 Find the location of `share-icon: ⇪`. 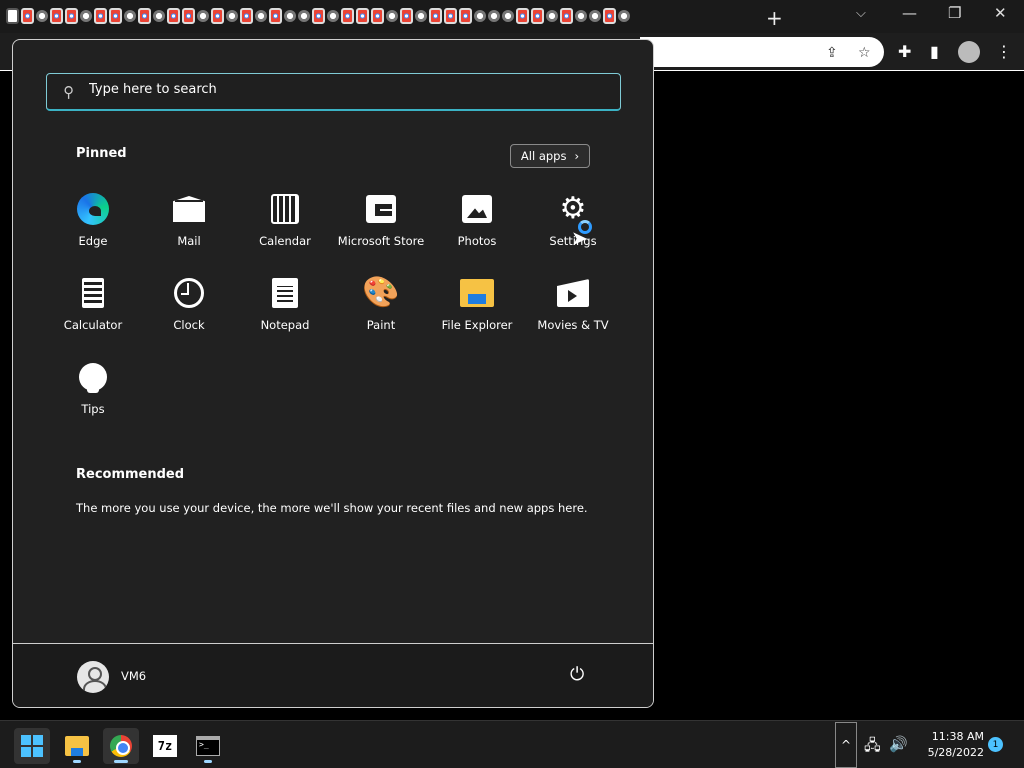

share-icon: ⇪ is located at coordinates (832, 53).